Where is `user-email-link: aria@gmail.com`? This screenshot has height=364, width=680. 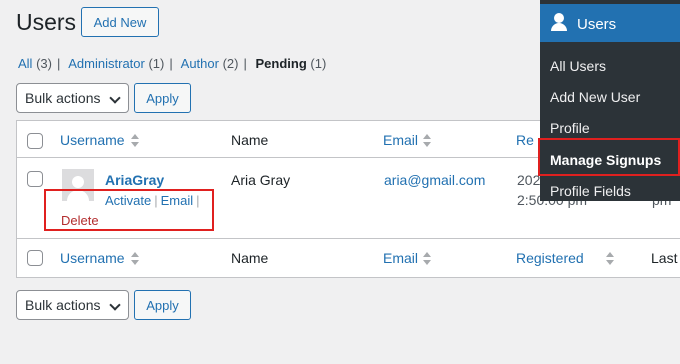 user-email-link: aria@gmail.com is located at coordinates (434, 180).